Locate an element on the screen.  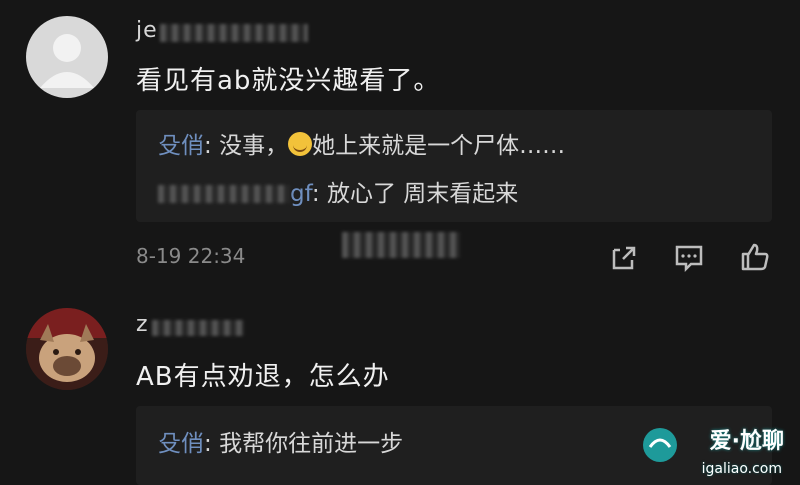
comment-icon is located at coordinates (689, 259).